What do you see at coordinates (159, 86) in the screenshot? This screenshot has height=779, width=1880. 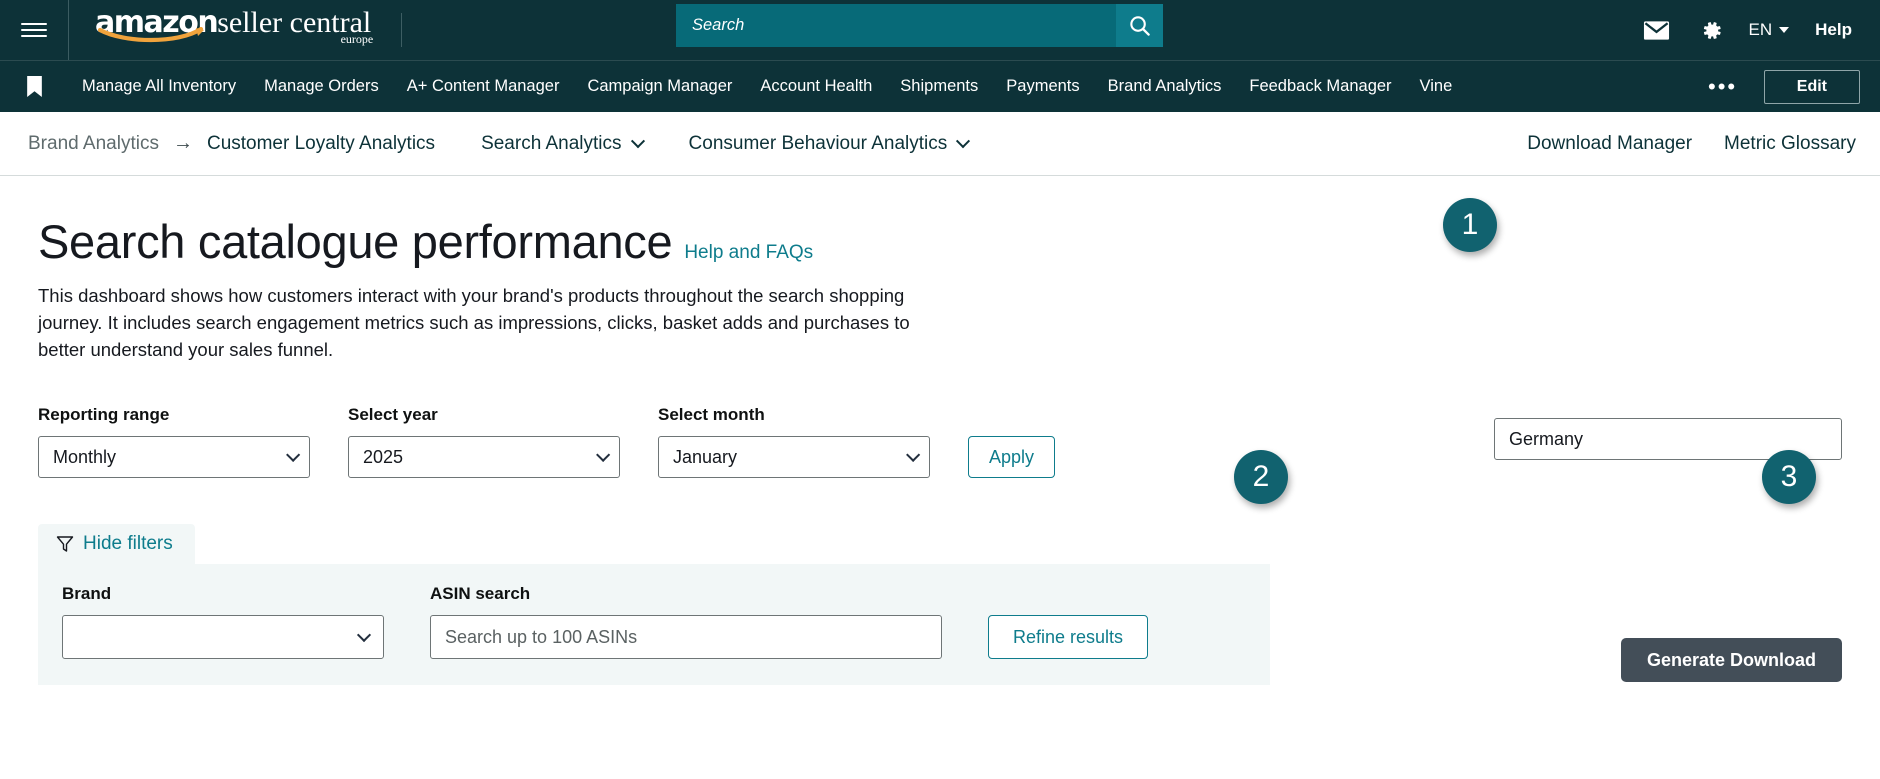 I see `nav-item-manage-all-inventory: Manage All Inventory` at bounding box center [159, 86].